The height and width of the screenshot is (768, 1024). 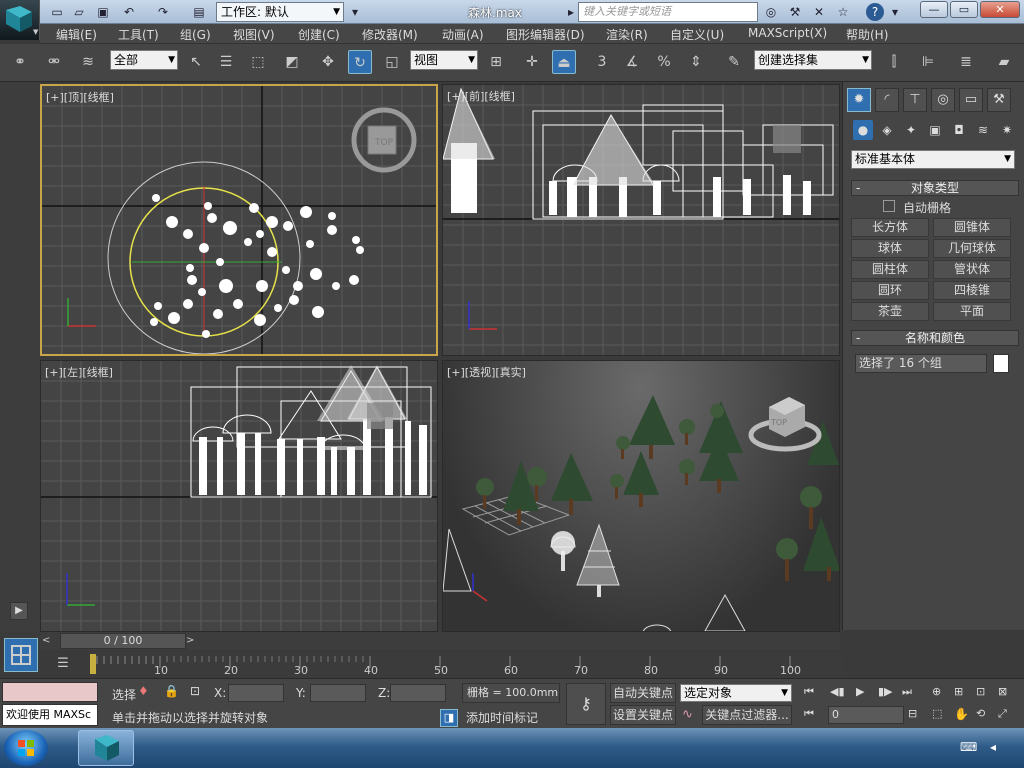 What do you see at coordinates (26, 748) in the screenshot?
I see `start-button` at bounding box center [26, 748].